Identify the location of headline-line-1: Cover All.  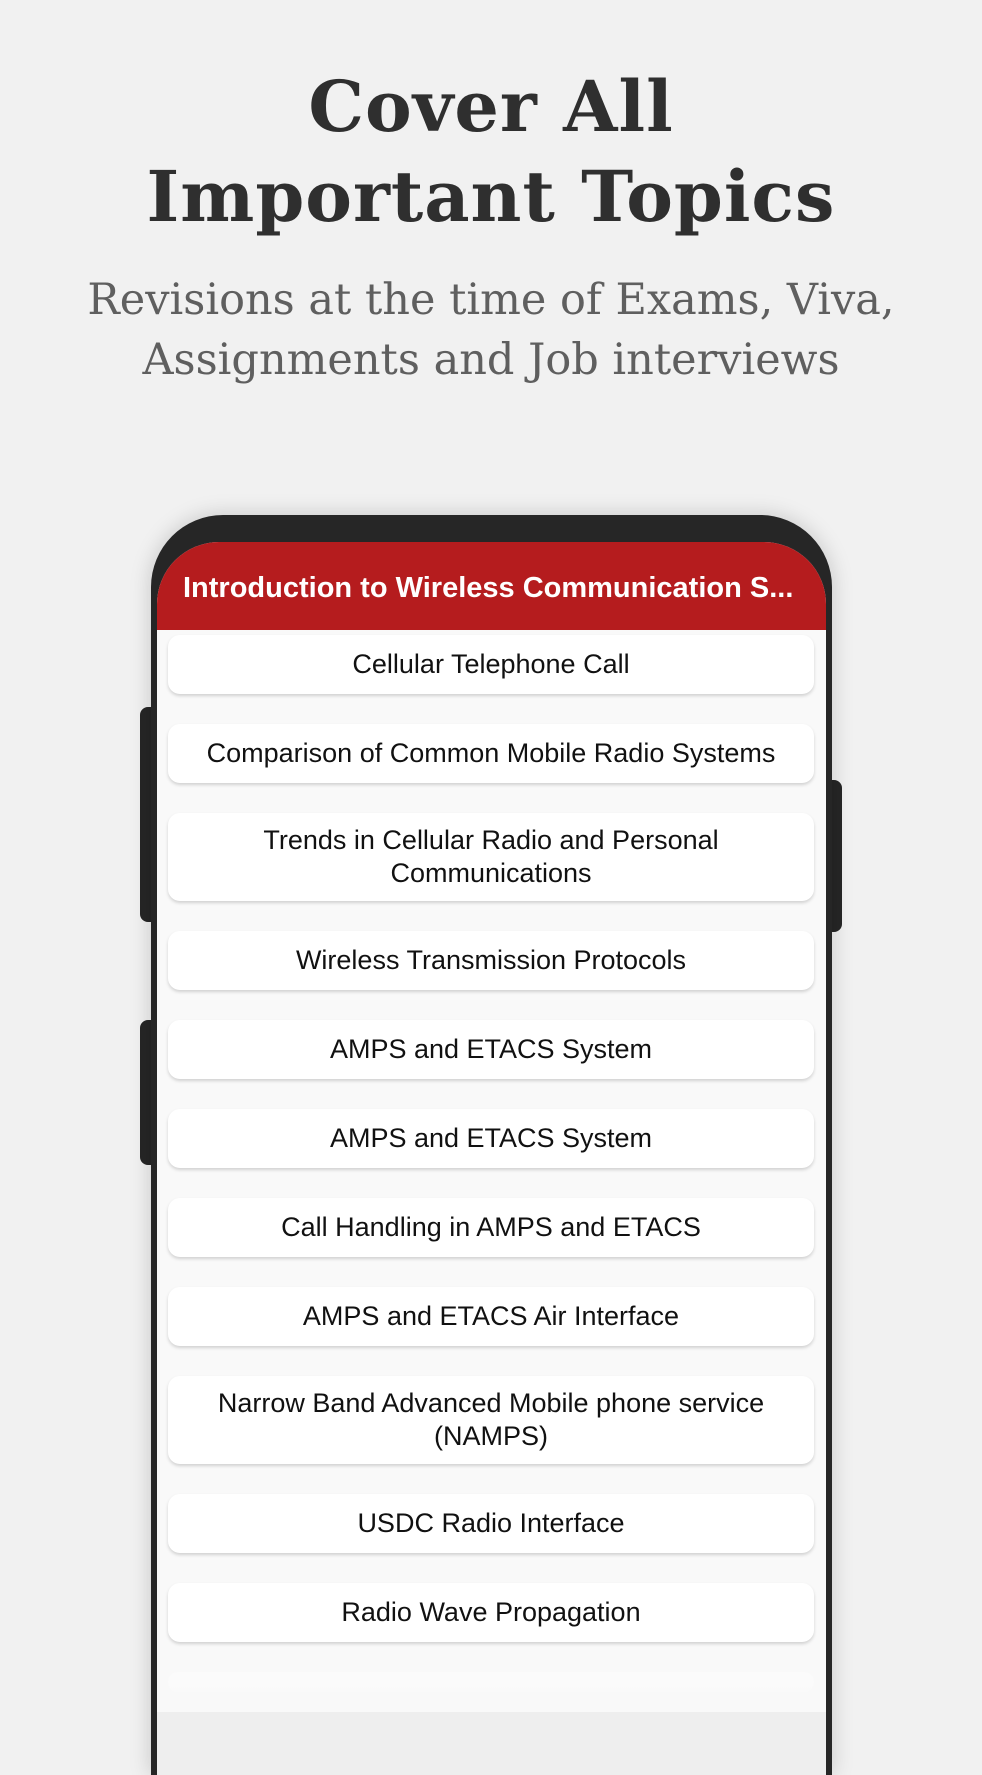
(491, 106).